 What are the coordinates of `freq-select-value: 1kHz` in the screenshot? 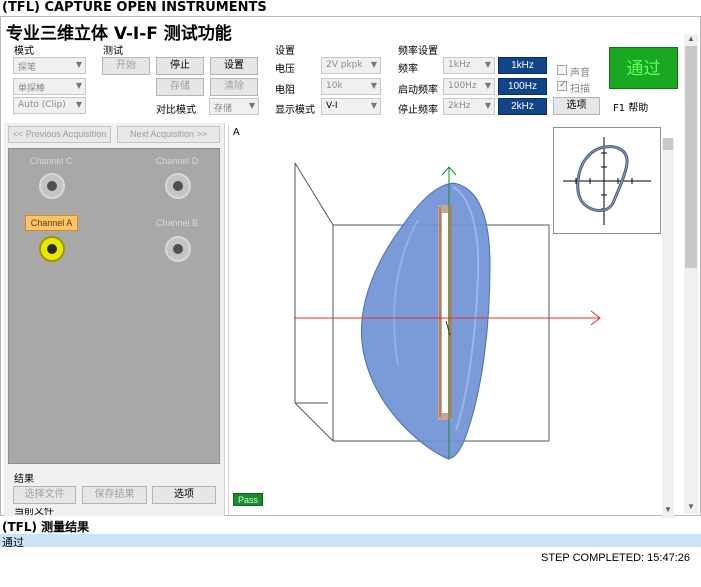 It's located at (459, 65).